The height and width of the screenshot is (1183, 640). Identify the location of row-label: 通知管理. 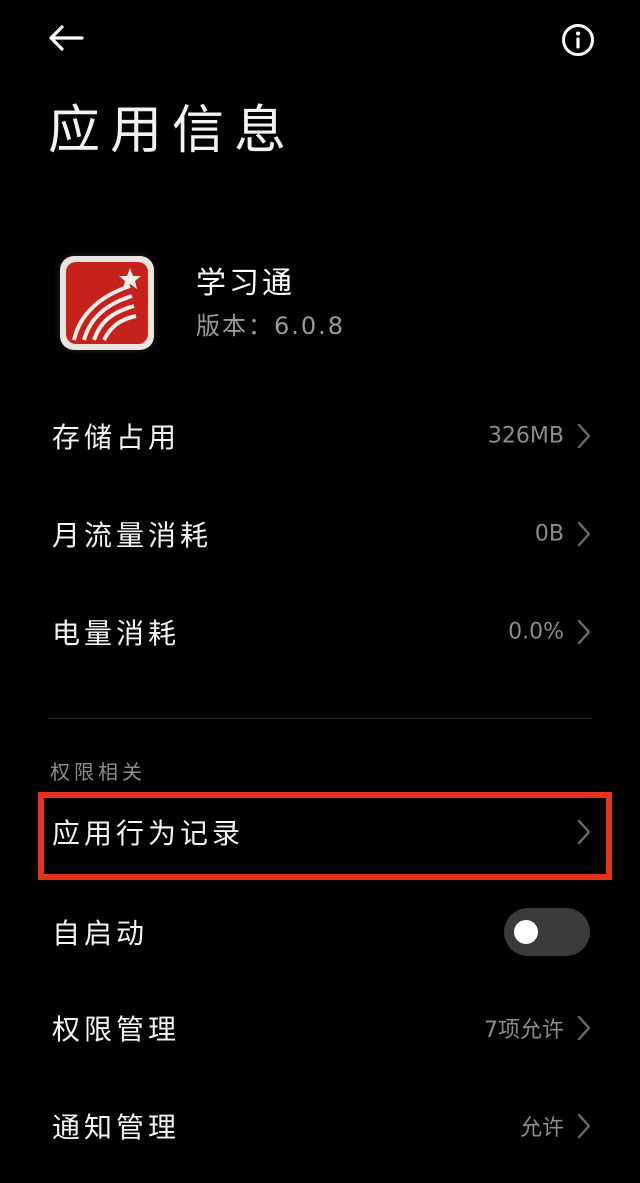
(116, 1127).